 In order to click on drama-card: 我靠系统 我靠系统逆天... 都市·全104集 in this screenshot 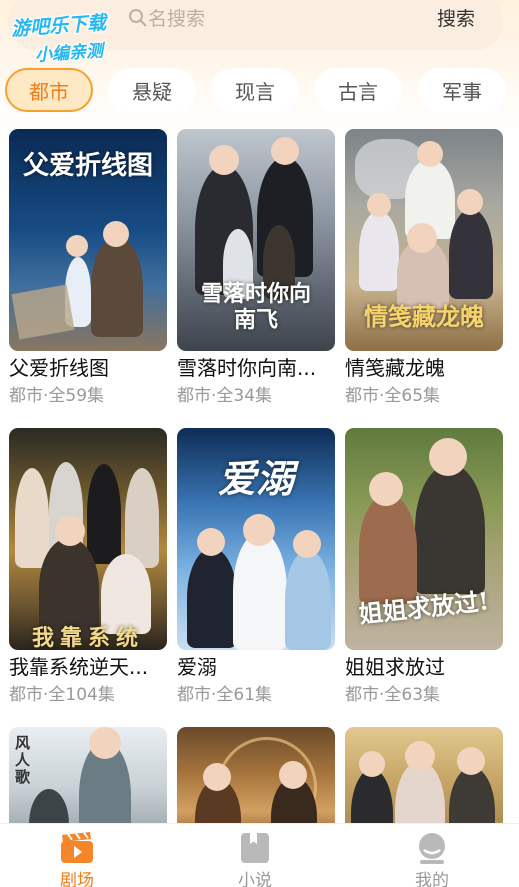, I will do `click(88, 567)`.